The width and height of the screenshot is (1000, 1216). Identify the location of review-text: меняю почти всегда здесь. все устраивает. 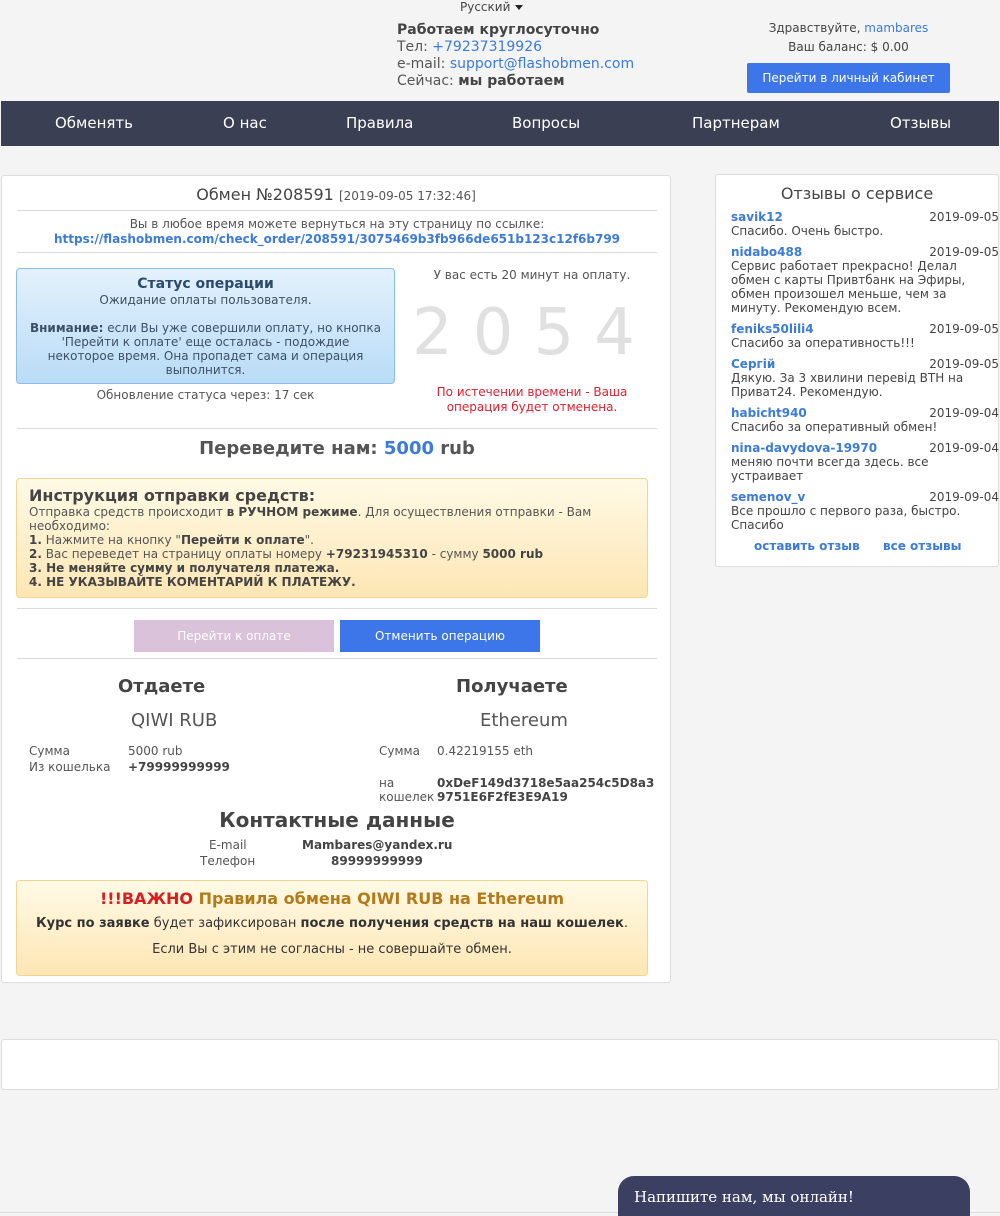
(830, 469).